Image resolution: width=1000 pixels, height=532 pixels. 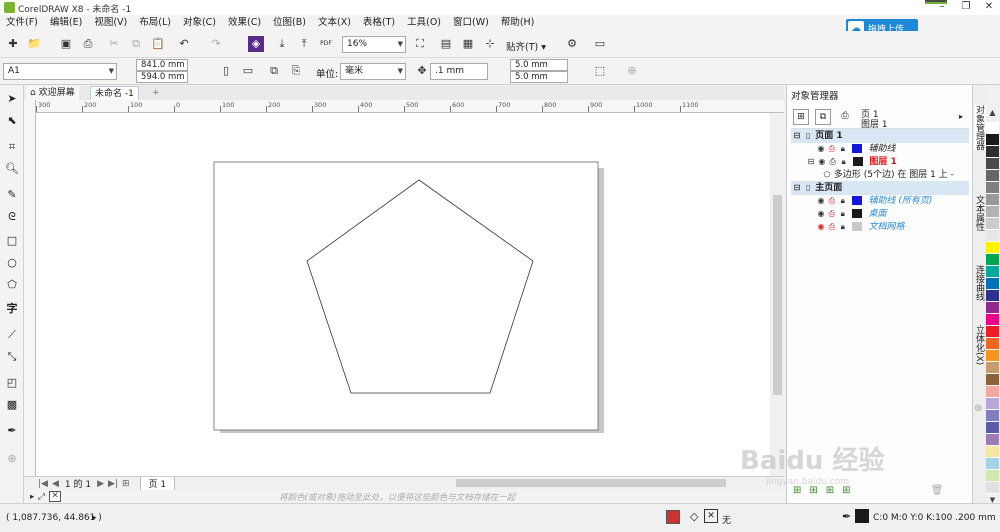 I want to click on status-more-arrow-icon: ▸, so click(x=94, y=518).